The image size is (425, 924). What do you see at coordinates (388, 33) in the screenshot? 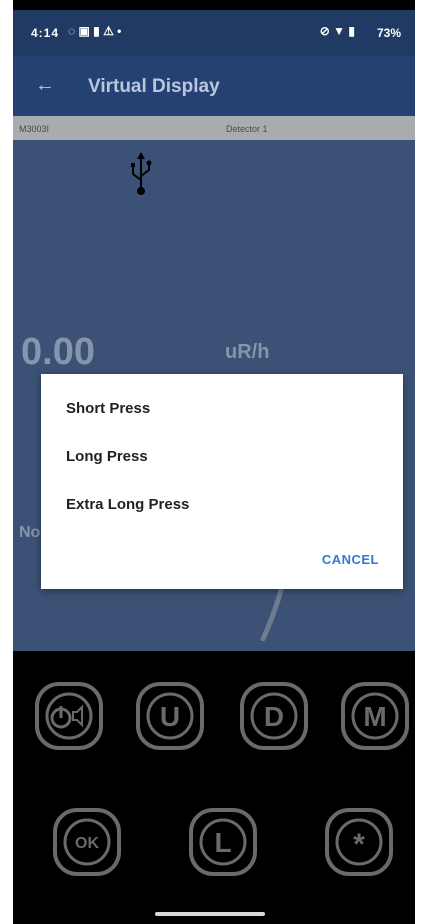
I see `battery-percent: 73%` at bounding box center [388, 33].